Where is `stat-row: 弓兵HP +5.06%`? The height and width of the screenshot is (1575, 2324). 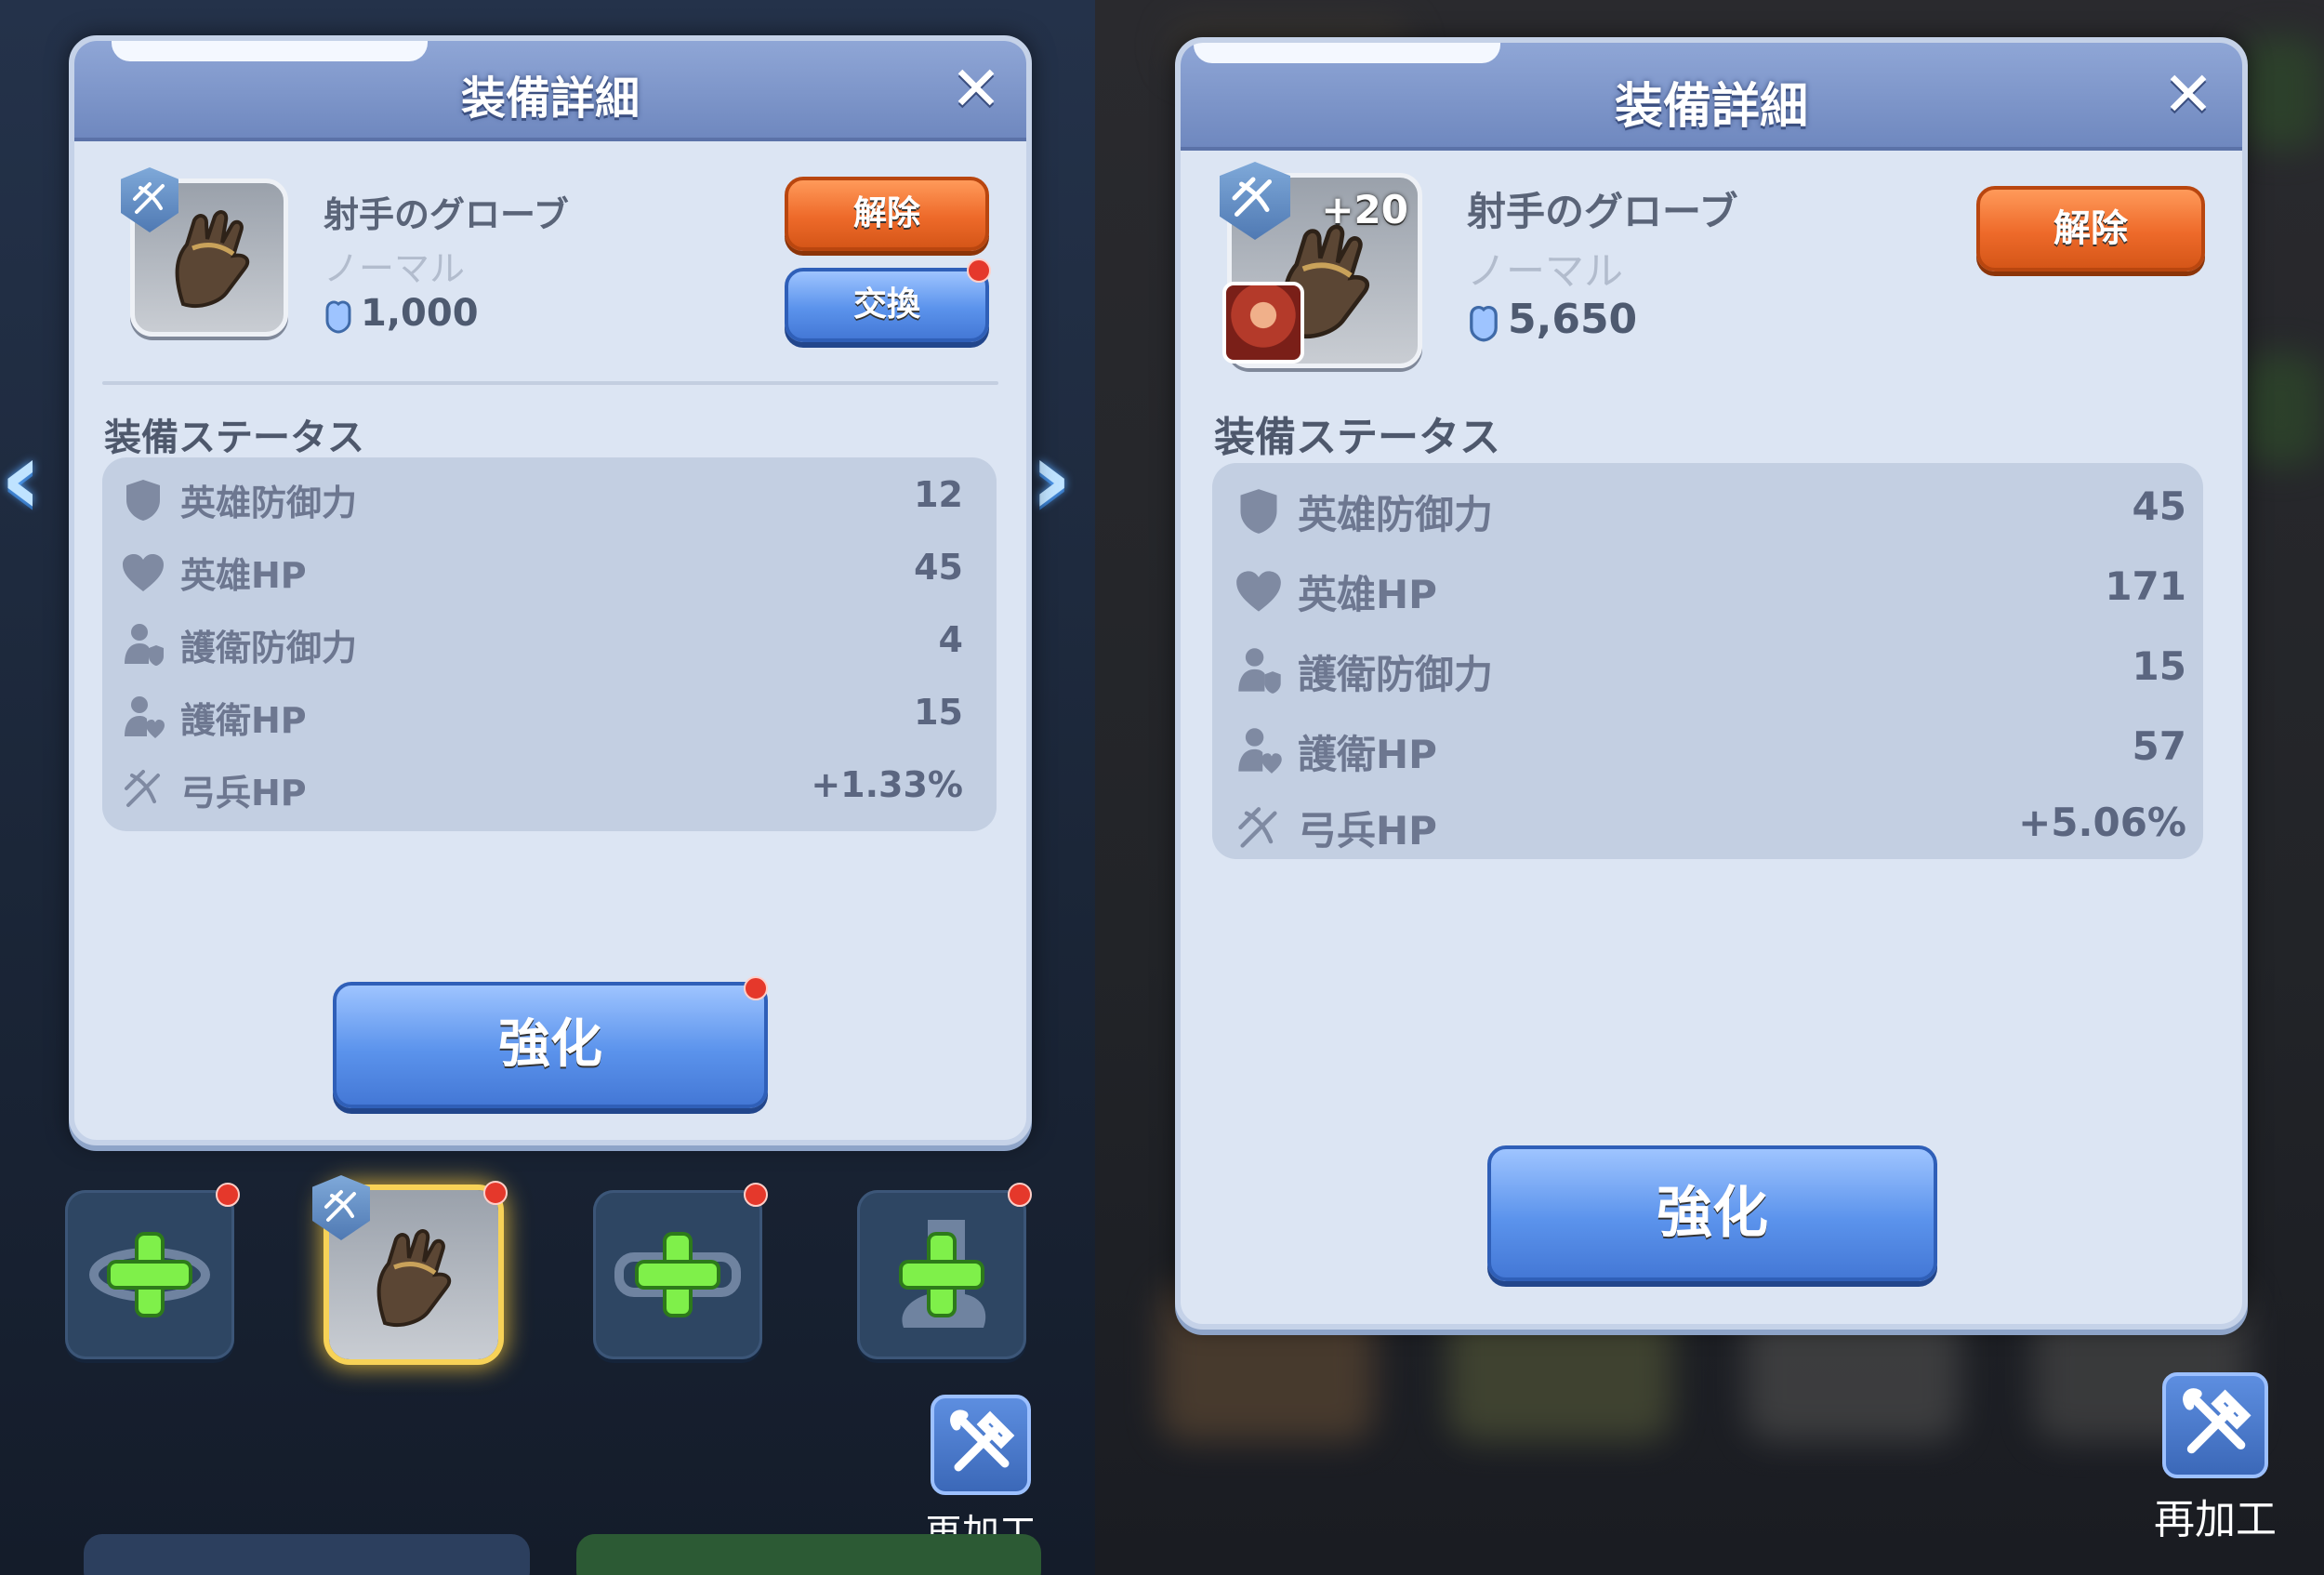
stat-row: 弓兵HP +5.06% is located at coordinates (1707, 830).